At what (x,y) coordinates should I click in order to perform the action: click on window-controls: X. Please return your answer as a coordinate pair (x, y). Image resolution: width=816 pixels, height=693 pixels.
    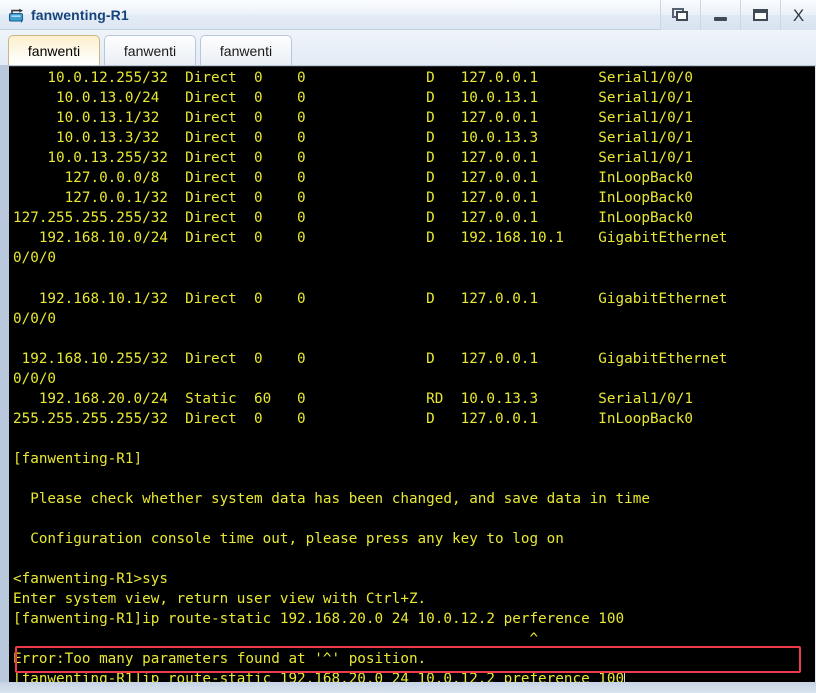
    Looking at the image, I should click on (738, 15).